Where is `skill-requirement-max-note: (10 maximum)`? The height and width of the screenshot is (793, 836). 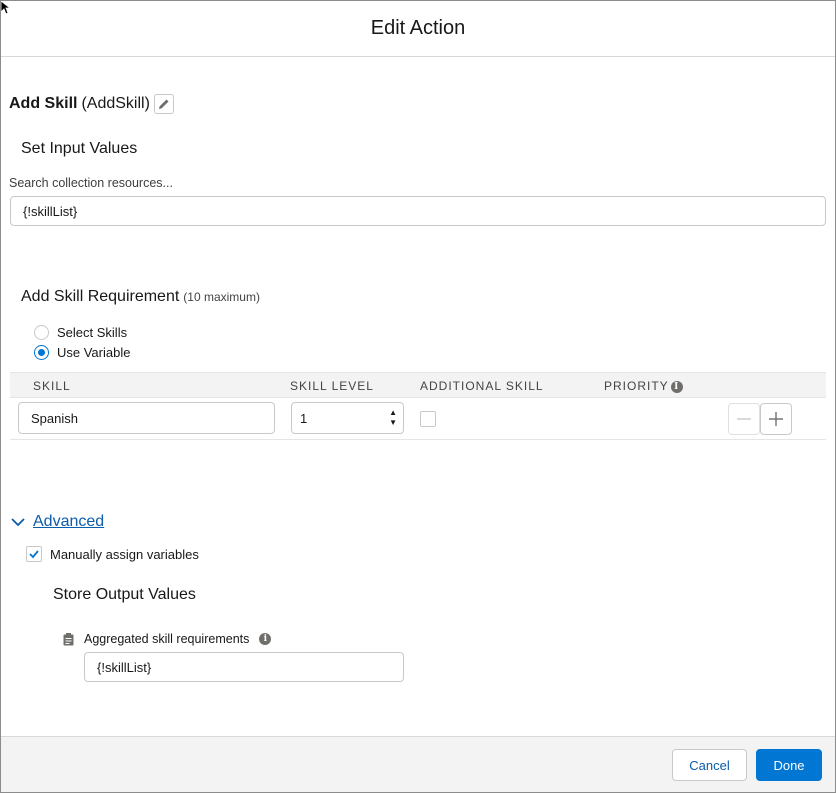 skill-requirement-max-note: (10 maximum) is located at coordinates (221, 297).